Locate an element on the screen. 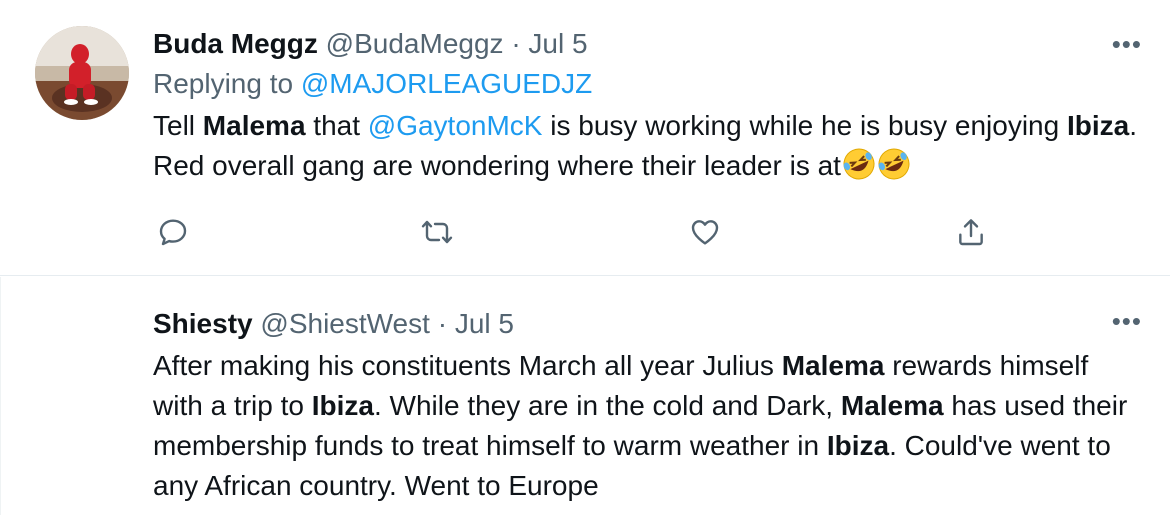  handle: @BudaMeggz is located at coordinates (415, 43).